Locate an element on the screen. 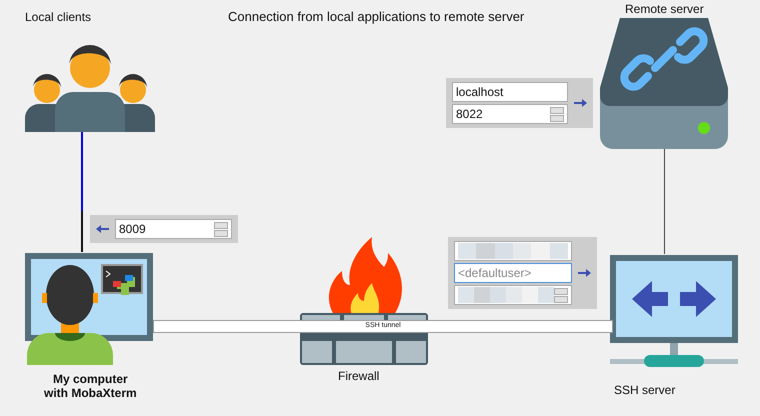  server-icon is located at coordinates (664, 83).